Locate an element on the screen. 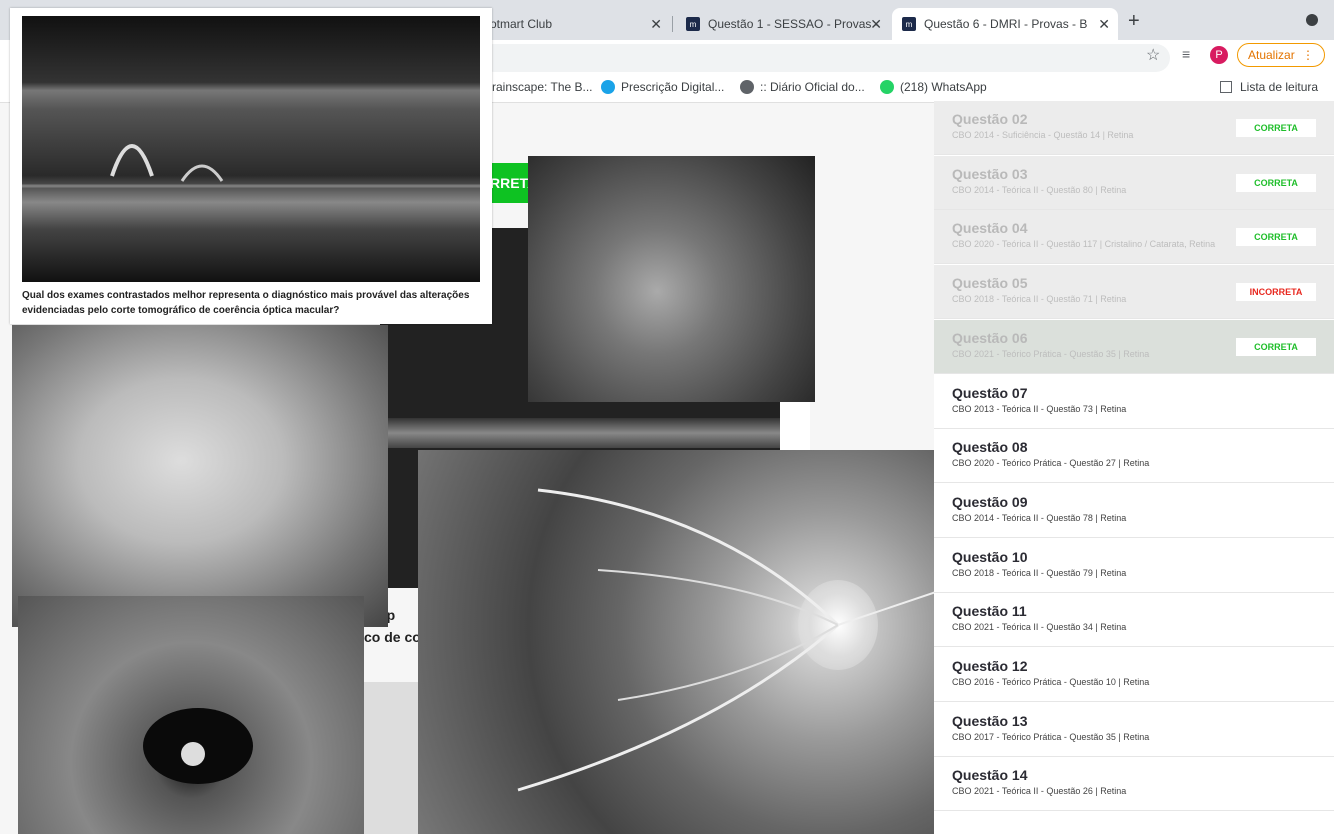 This screenshot has height=834, width=1334. oct-scan-image is located at coordinates (251, 149).